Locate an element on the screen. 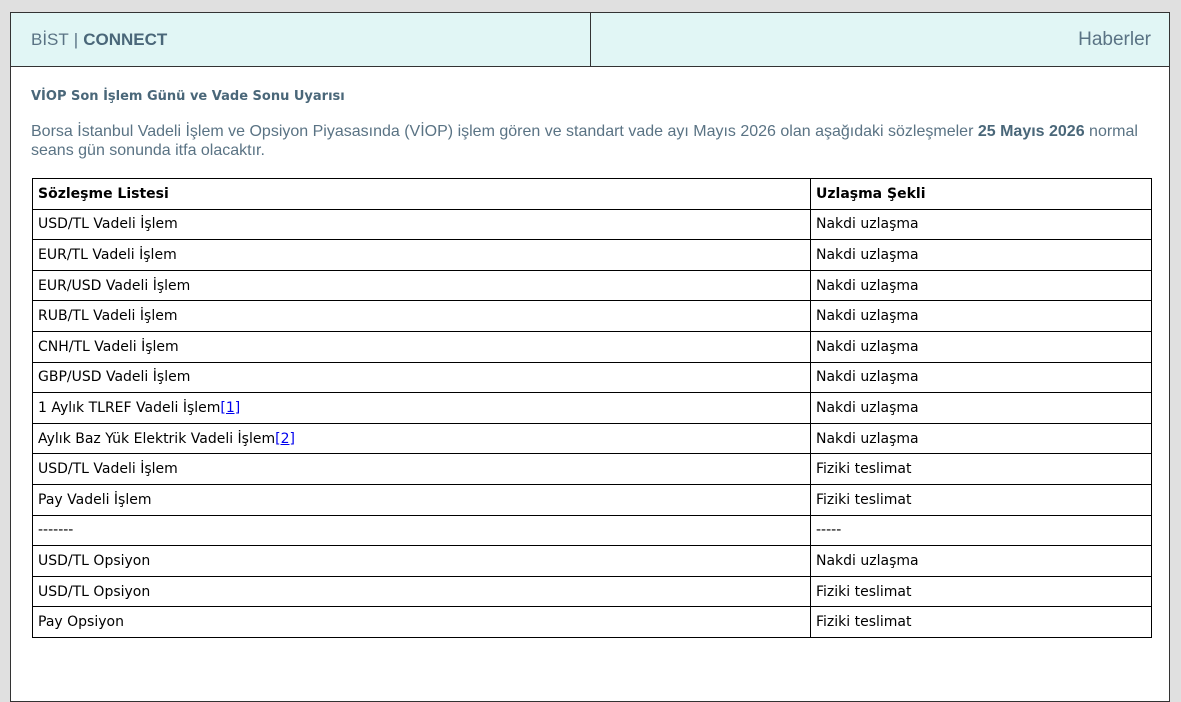  table-row: USD/TL Opsiyon Nakdi uzlaşma is located at coordinates (592, 561).